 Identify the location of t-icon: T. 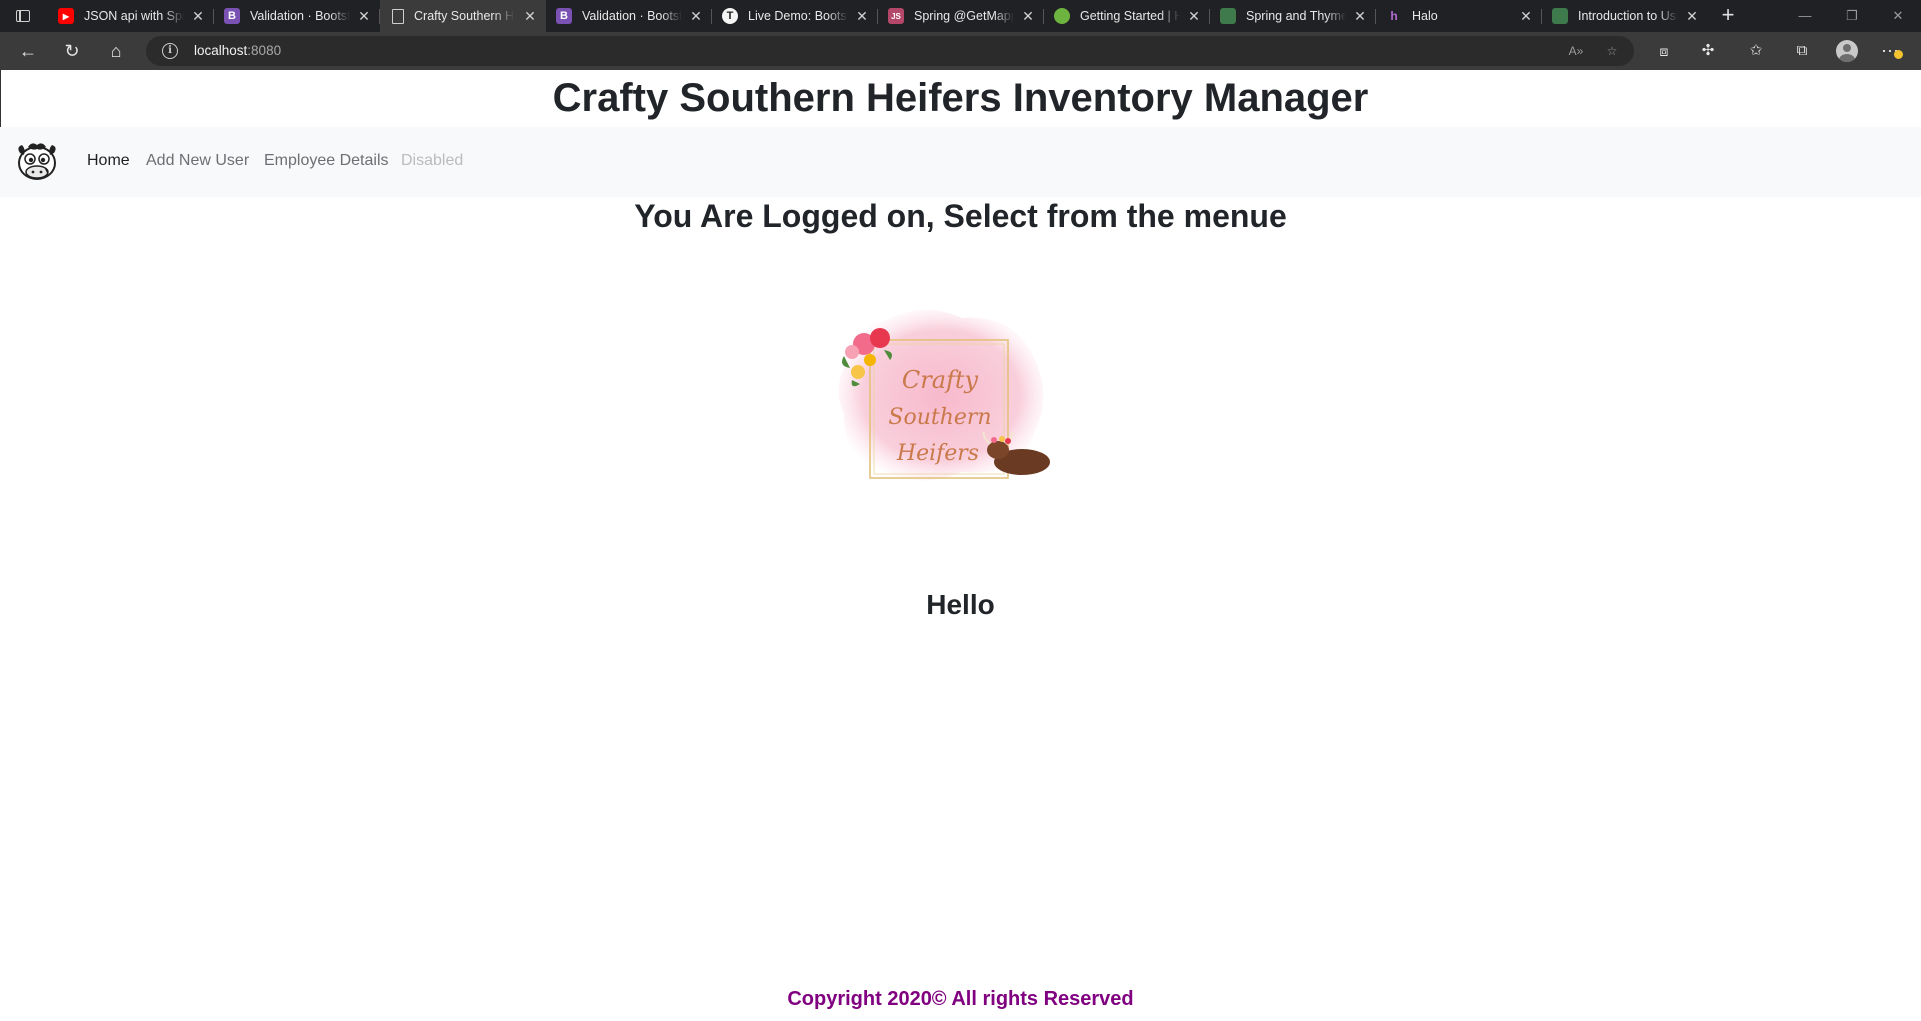
(730, 16).